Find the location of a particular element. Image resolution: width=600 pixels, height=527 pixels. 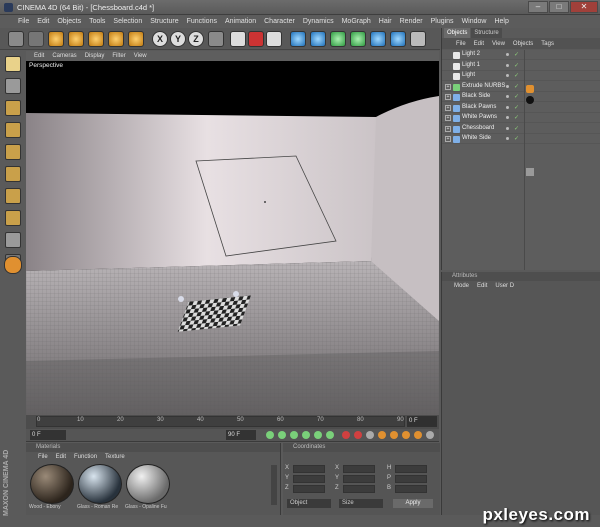

object-row: + Extrude NURBS ✓ is located at coordinates (521, 87).